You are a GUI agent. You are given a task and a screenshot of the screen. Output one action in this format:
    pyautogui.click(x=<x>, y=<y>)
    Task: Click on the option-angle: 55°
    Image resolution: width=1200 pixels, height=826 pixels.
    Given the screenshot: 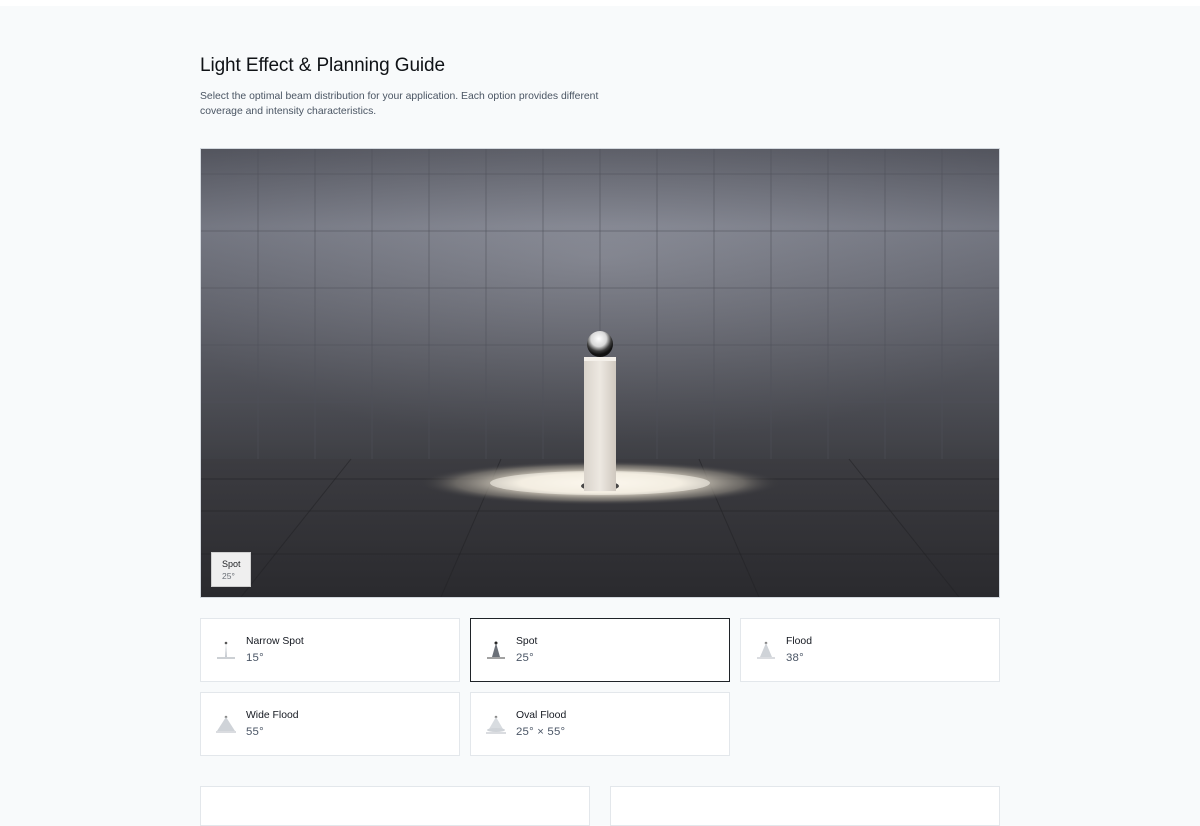 What is the action you would take?
    pyautogui.click(x=255, y=732)
    